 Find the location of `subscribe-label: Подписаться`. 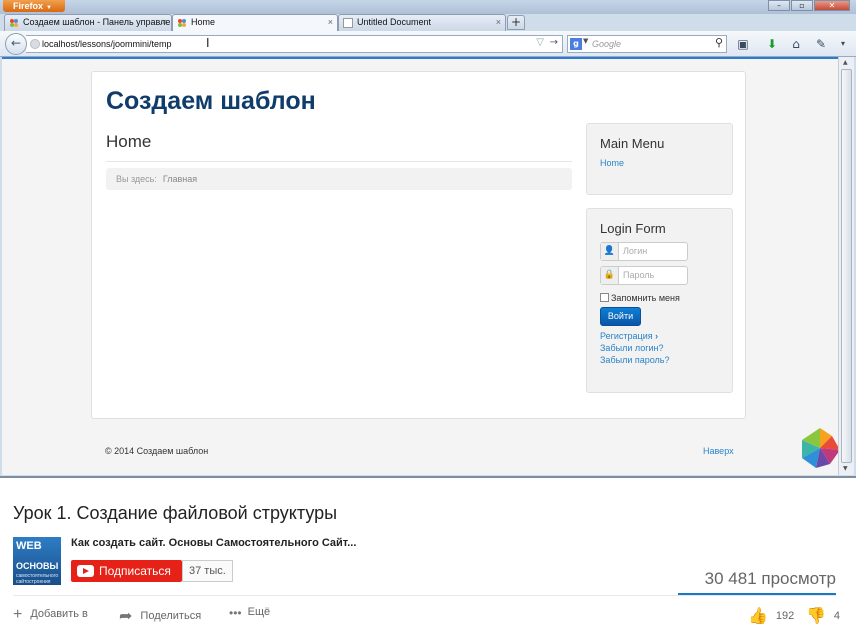

subscribe-label: Подписаться is located at coordinates (135, 571).